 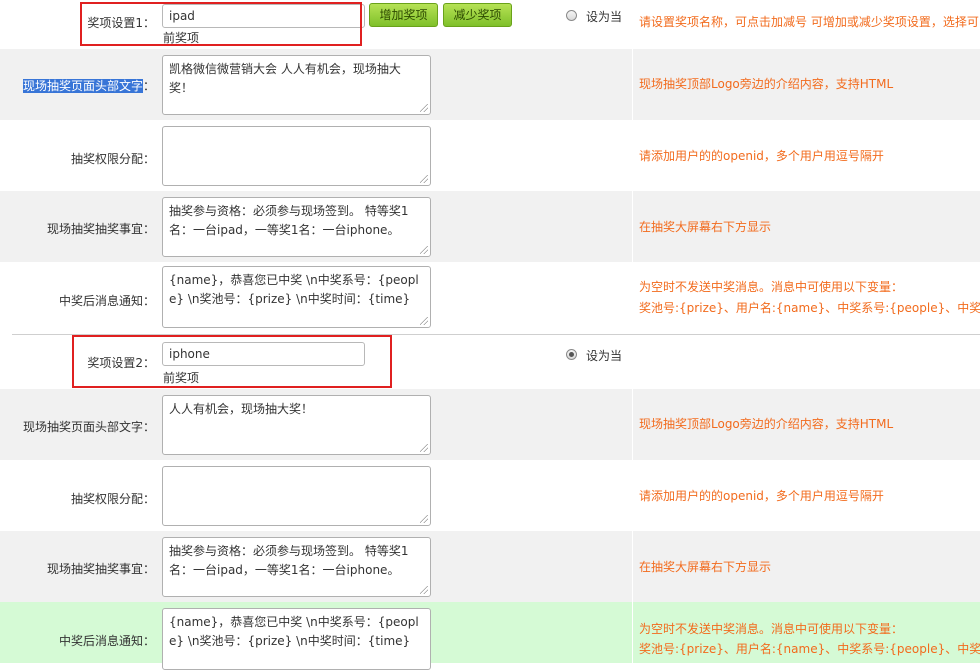 What do you see at coordinates (771, 287) in the screenshot?
I see `prize1-notify-hint-line1: 为空时不发送中奖消息。消息中可使用以下变量：` at bounding box center [771, 287].